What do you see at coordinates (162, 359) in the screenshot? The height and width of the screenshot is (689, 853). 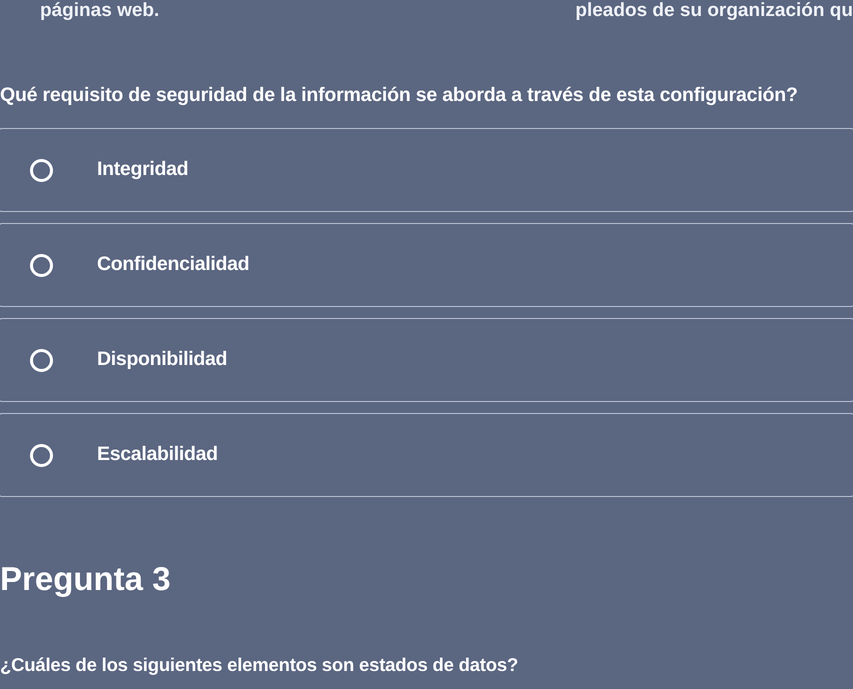 I see `option-label: Disponibilidad` at bounding box center [162, 359].